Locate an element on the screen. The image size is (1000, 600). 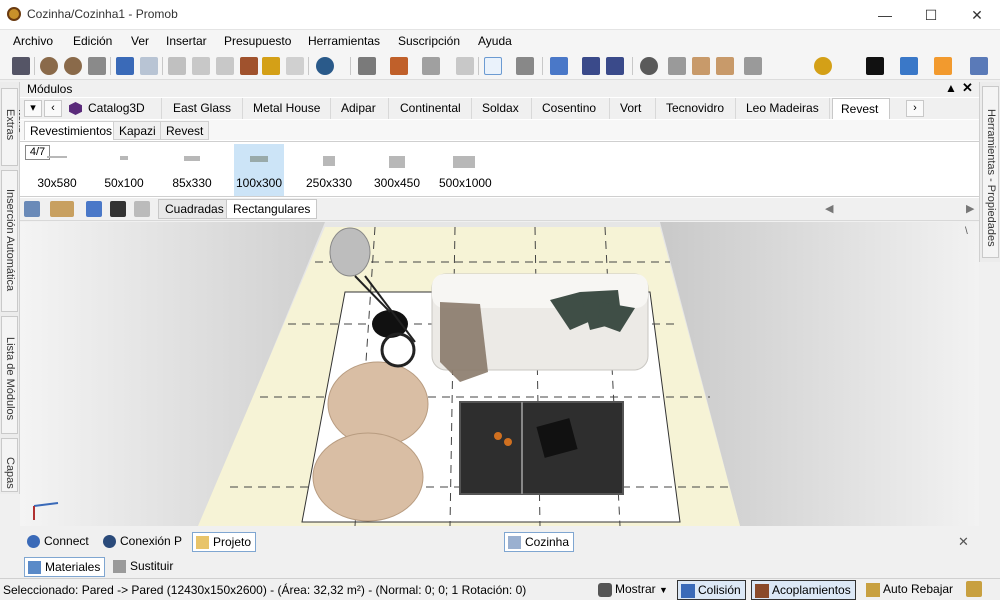
catalog3d-icon is located at coordinates (75, 108).